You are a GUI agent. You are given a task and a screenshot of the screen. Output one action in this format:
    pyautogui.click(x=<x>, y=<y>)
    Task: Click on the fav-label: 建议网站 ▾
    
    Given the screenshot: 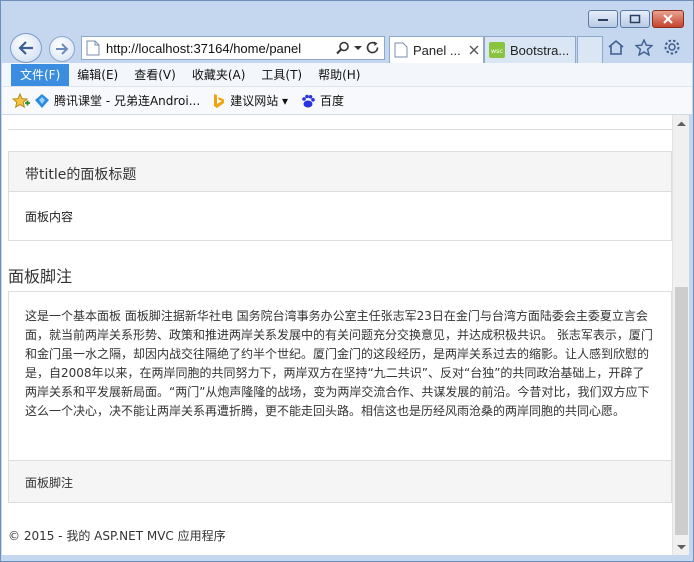 What is the action you would take?
    pyautogui.click(x=259, y=101)
    